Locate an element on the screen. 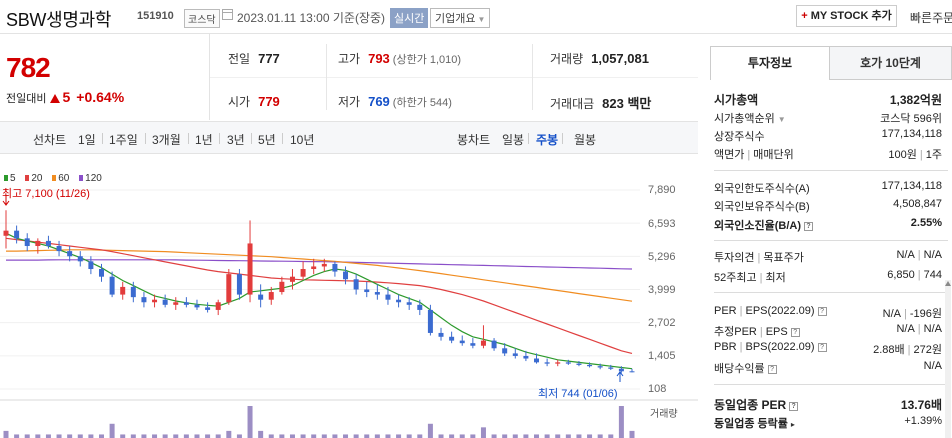 The image size is (952, 438). info-tabs: 투자정보 호가 10단계 is located at coordinates (831, 63).